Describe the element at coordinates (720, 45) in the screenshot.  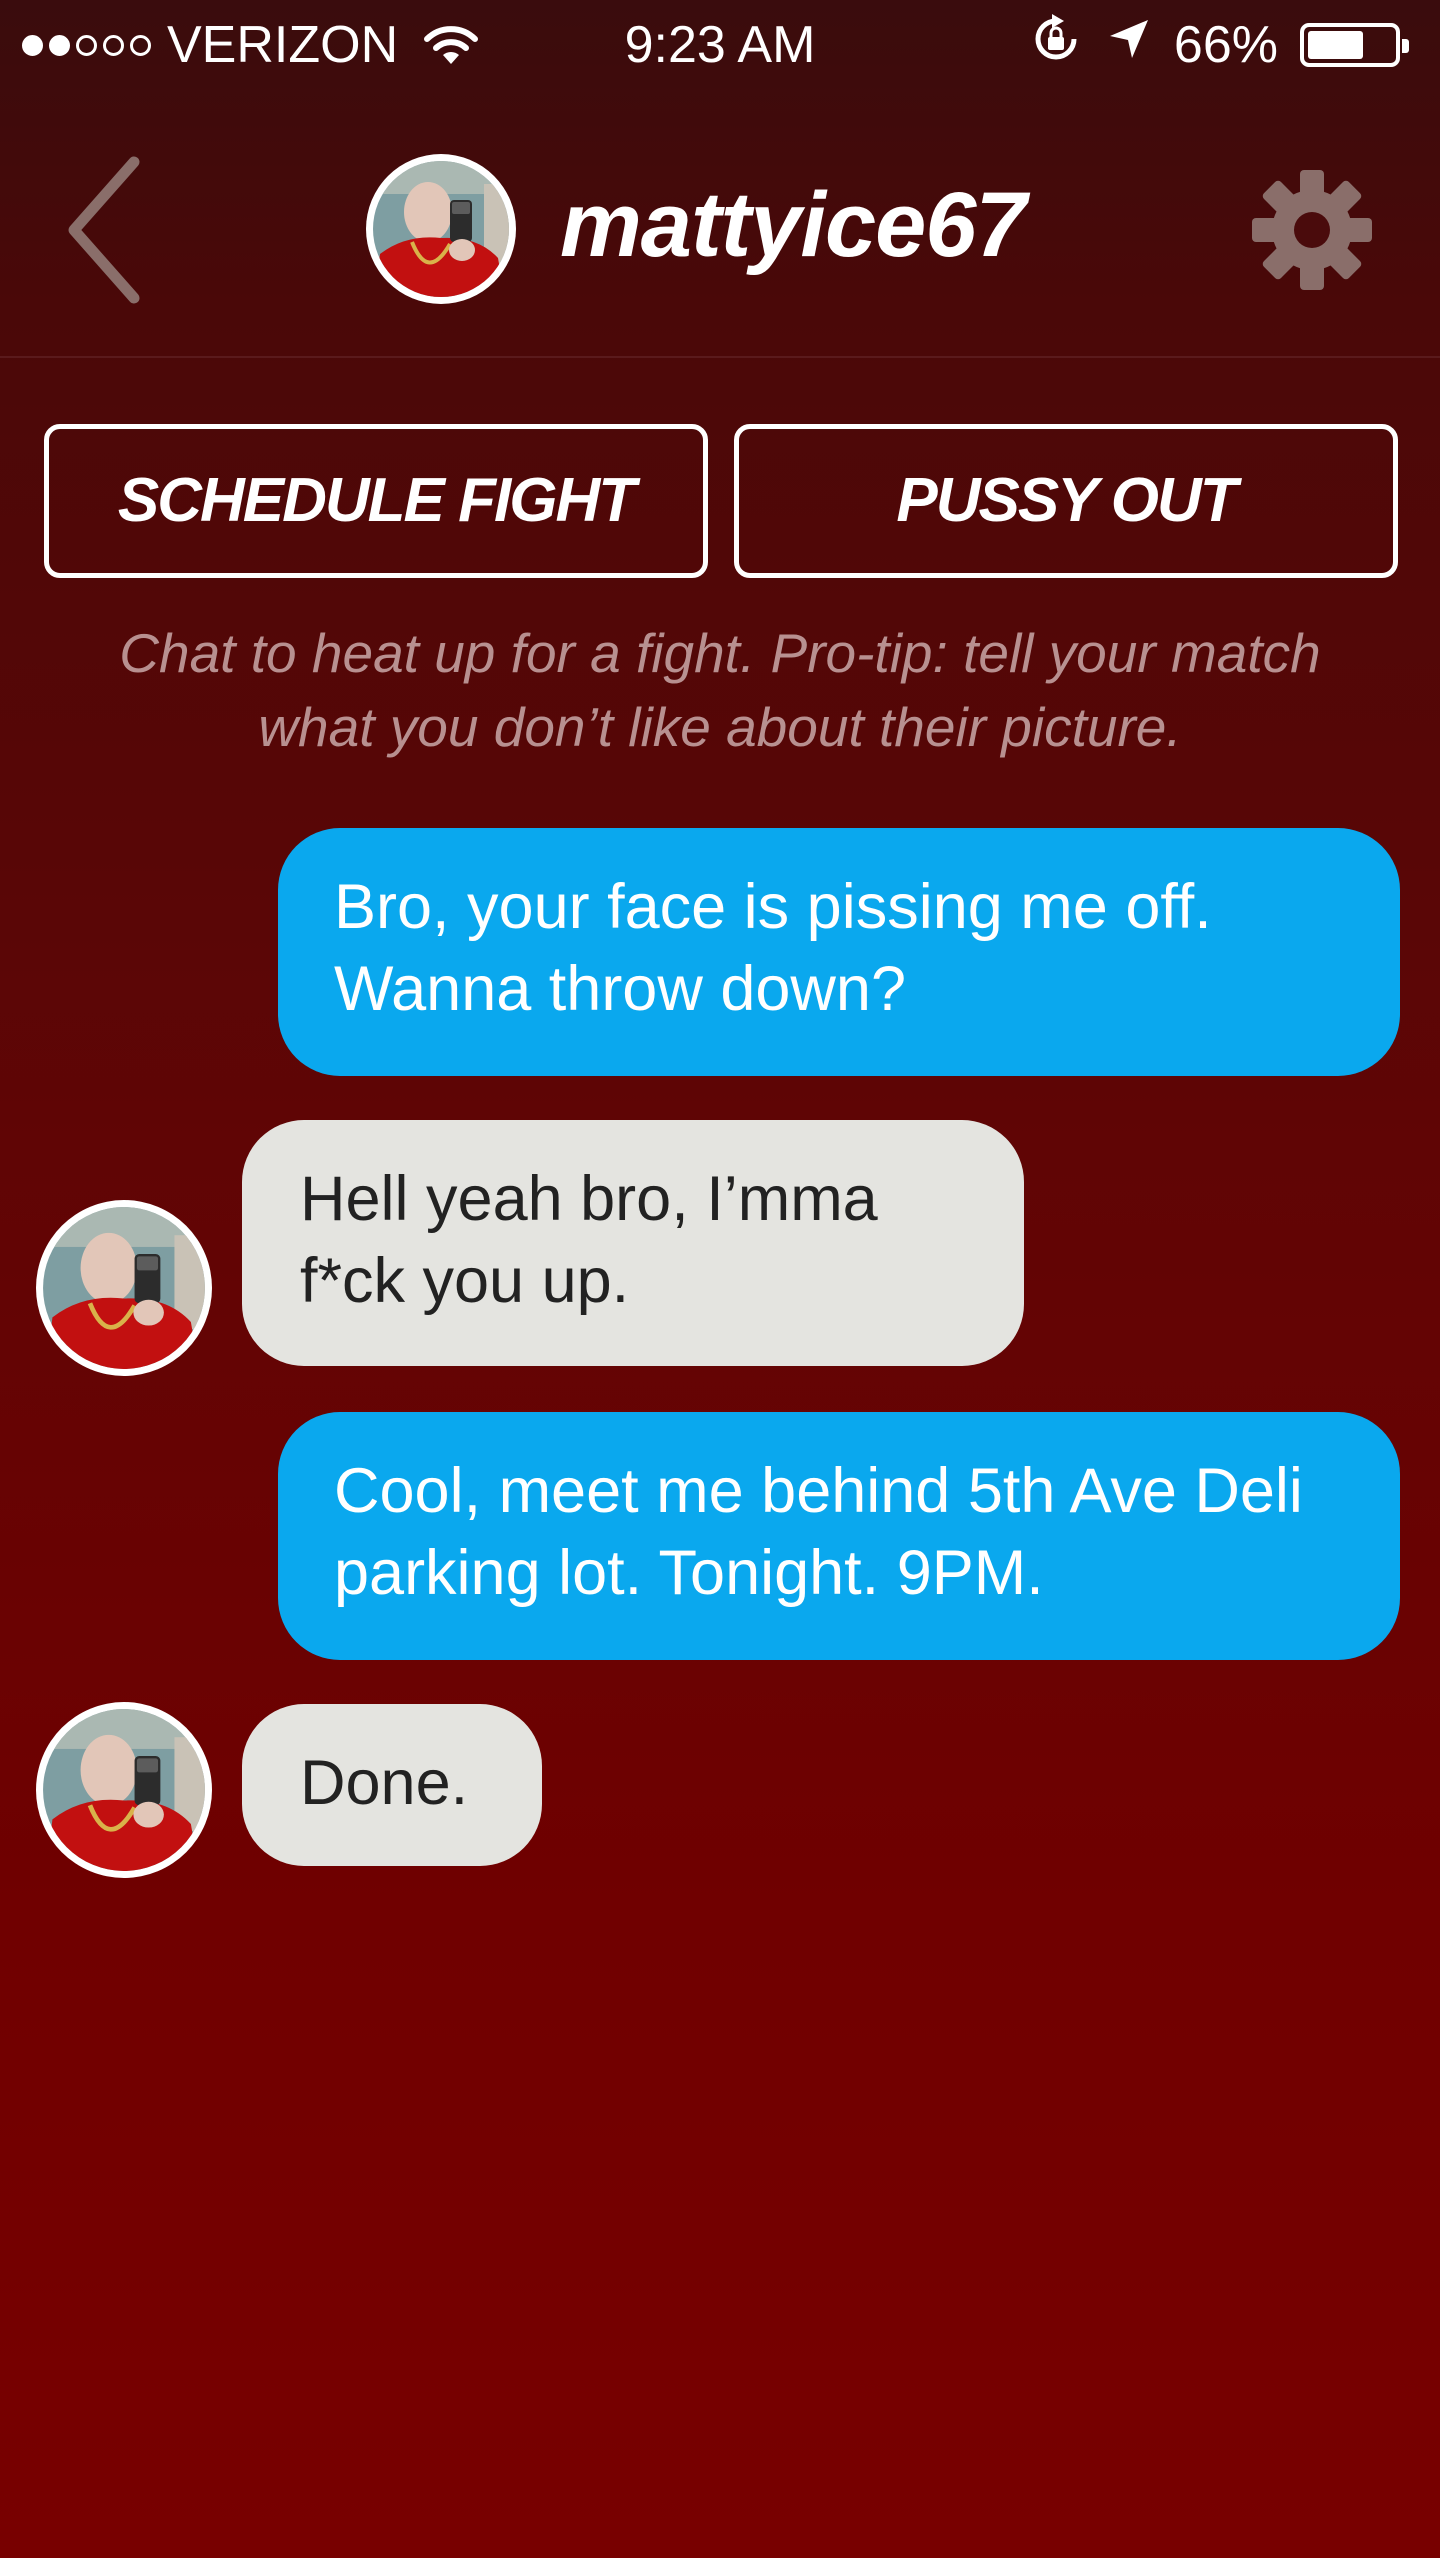
I see `status-bar: VERIZON 9:23 AM 66%` at that location.